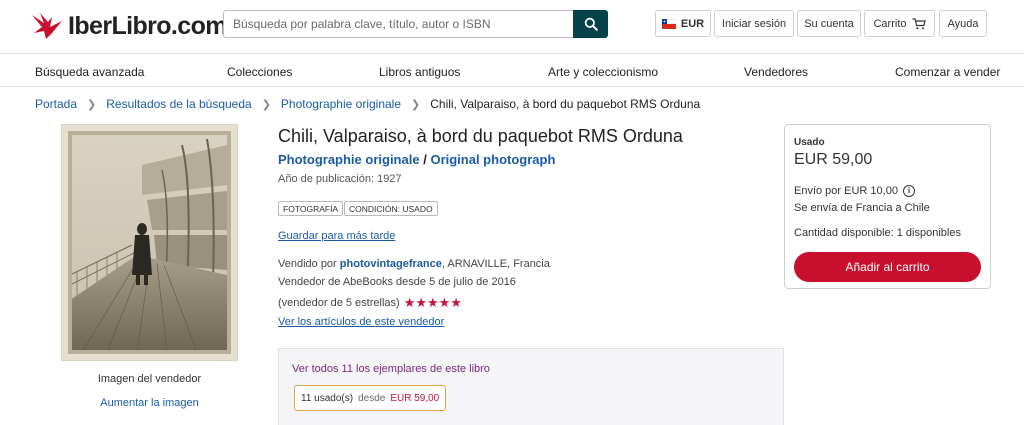 The width and height of the screenshot is (1024, 425). What do you see at coordinates (492, 159) in the screenshot?
I see `subtitle-link-original-photograph: Original photograph` at bounding box center [492, 159].